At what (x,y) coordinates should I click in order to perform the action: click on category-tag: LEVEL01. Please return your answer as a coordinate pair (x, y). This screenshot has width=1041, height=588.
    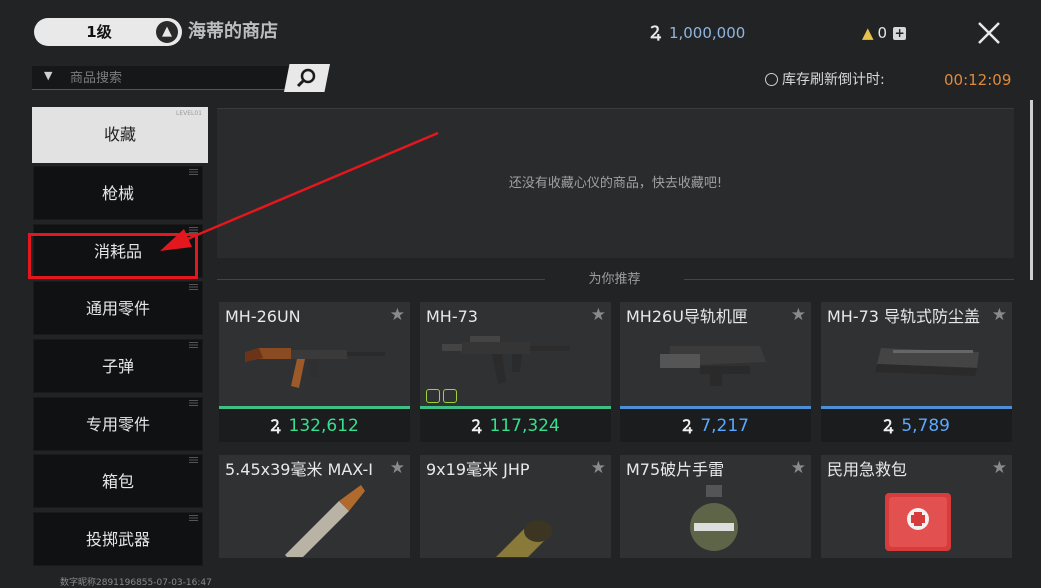
    Looking at the image, I should click on (188, 113).